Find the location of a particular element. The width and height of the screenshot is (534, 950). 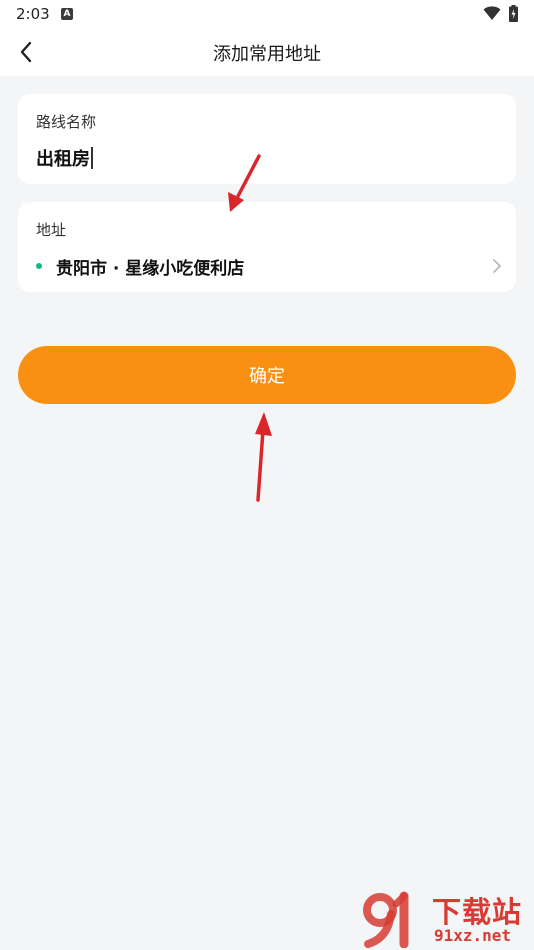

annotation-arrow-icon is located at coordinates (263, 457).